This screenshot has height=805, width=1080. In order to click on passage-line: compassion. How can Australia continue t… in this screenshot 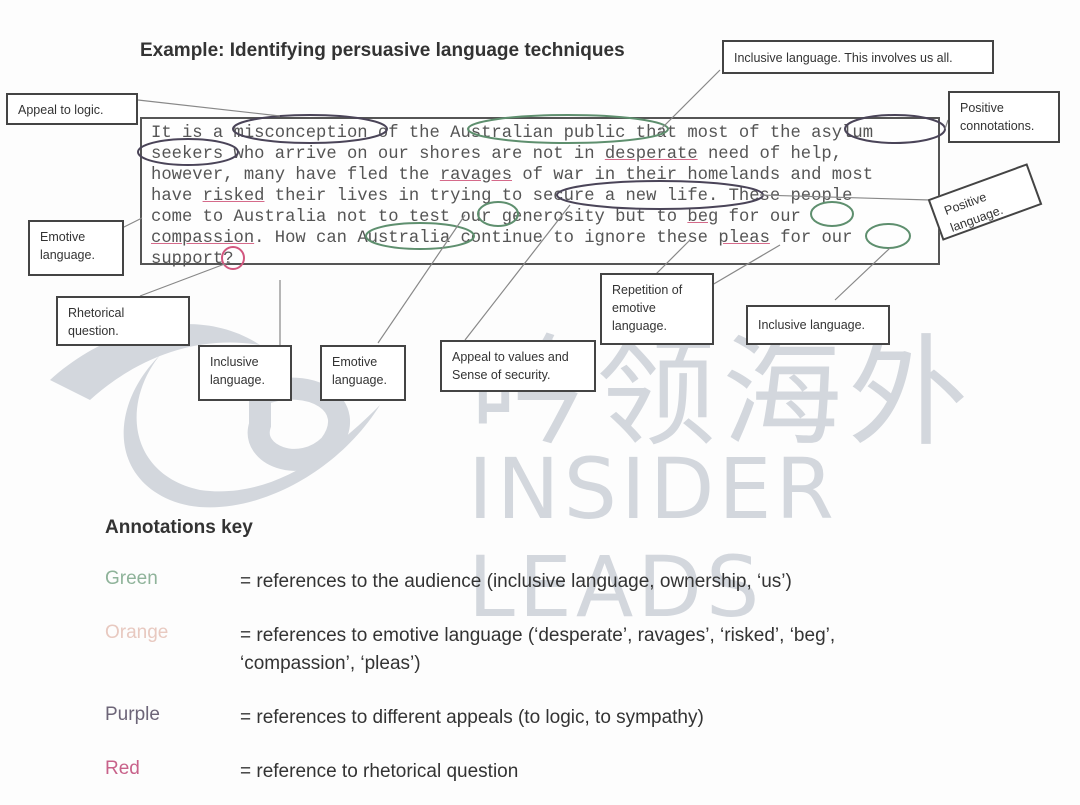, I will do `click(502, 238)`.